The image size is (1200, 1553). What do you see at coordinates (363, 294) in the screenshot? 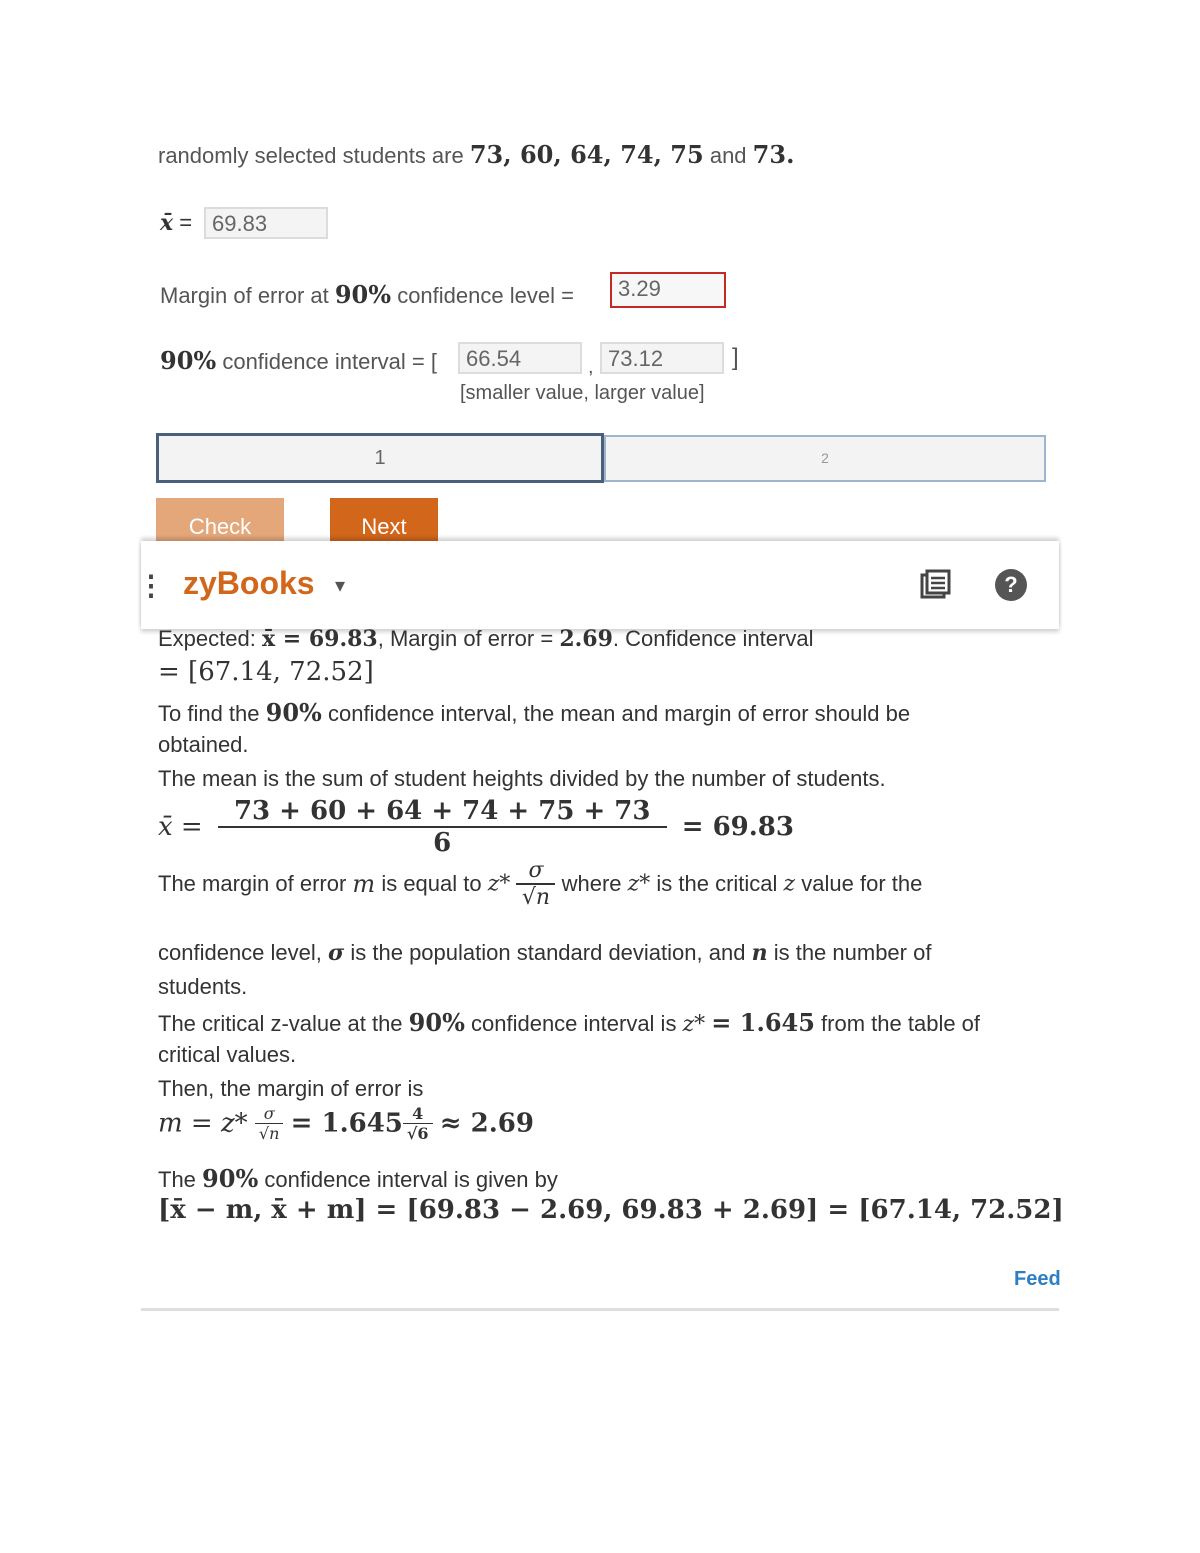
I see `margin-pct: 90%` at bounding box center [363, 294].